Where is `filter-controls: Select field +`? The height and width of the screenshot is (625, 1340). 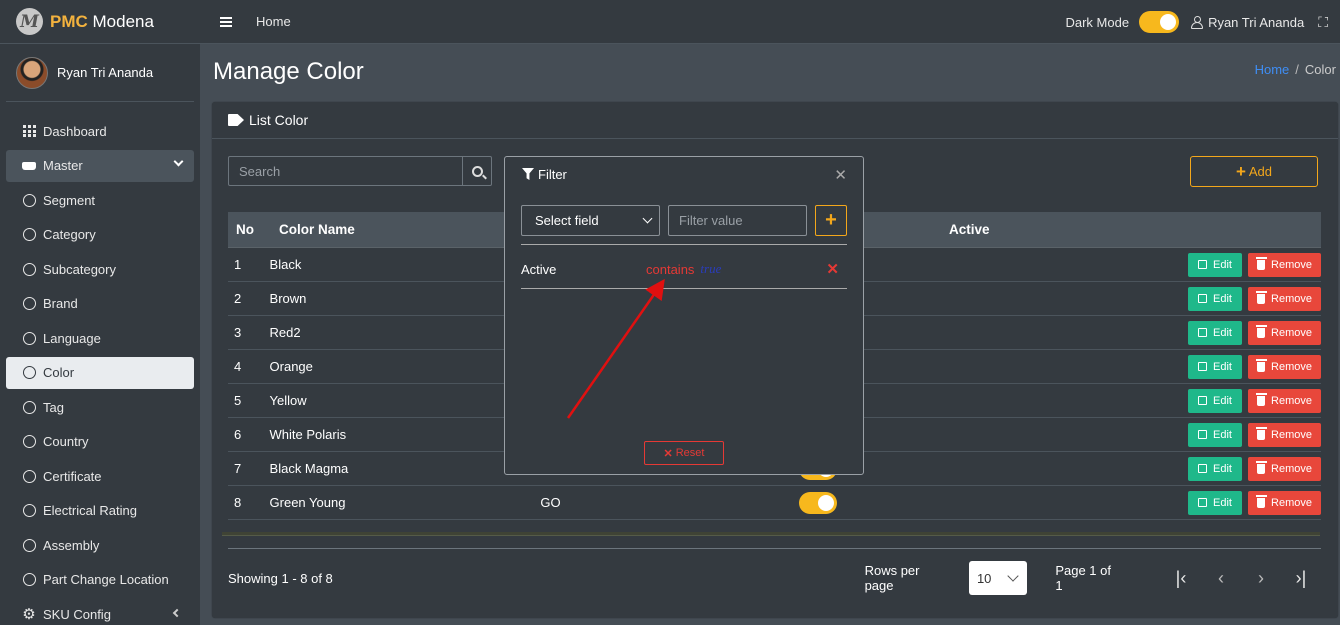
filter-controls: Select field + is located at coordinates (684, 220).